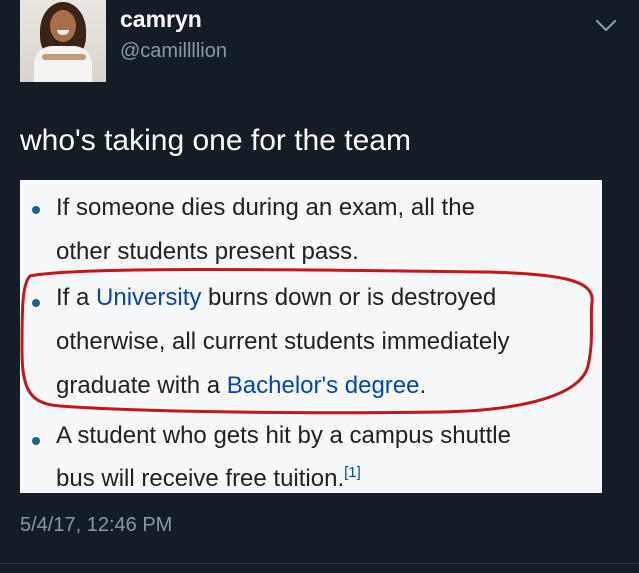 The image size is (639, 573). Describe the element at coordinates (323, 385) in the screenshot. I see `bachelors-degree-link: Bachelor's degree` at that location.